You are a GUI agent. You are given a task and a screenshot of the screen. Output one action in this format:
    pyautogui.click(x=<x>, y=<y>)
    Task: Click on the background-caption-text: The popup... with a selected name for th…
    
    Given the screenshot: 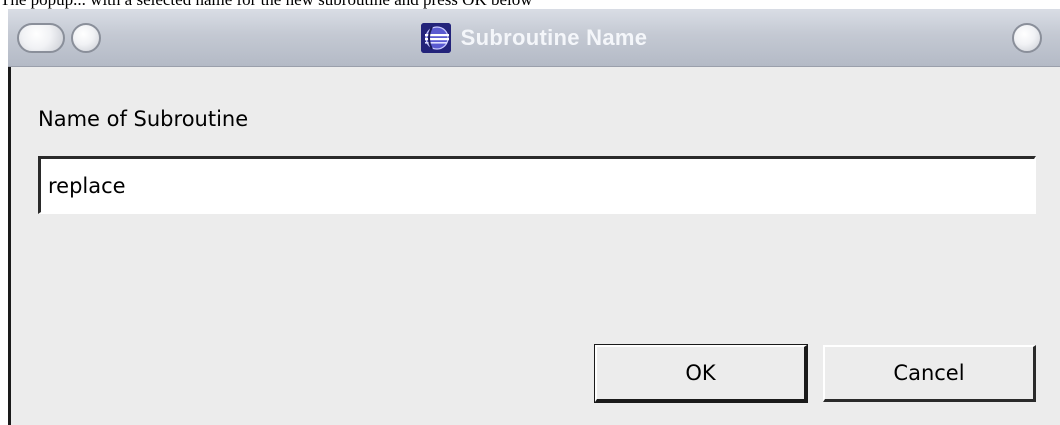 What is the action you would take?
    pyautogui.click(x=530, y=4)
    